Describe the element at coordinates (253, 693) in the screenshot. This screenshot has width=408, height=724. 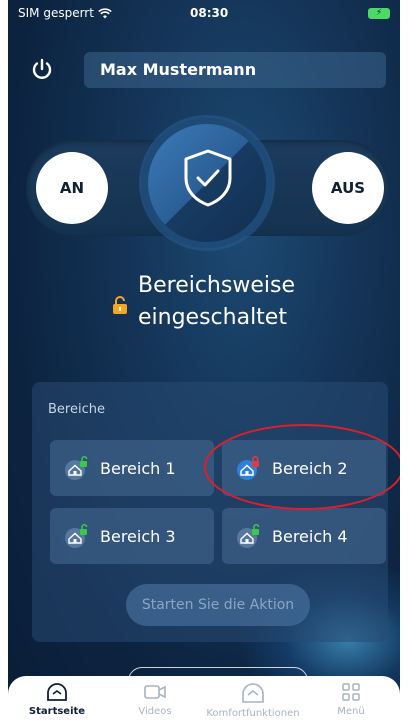
I see `comfort-home-icon` at that location.